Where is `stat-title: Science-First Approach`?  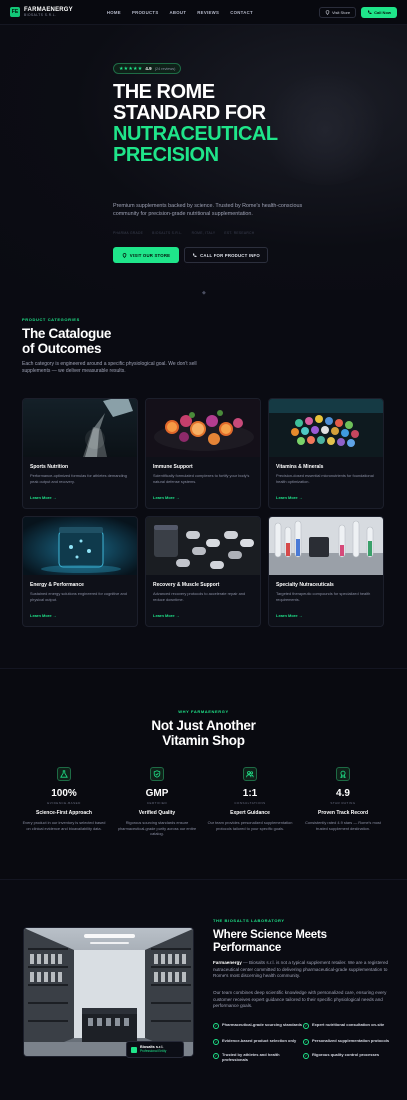
stat-title: Science-First Approach is located at coordinates (64, 813).